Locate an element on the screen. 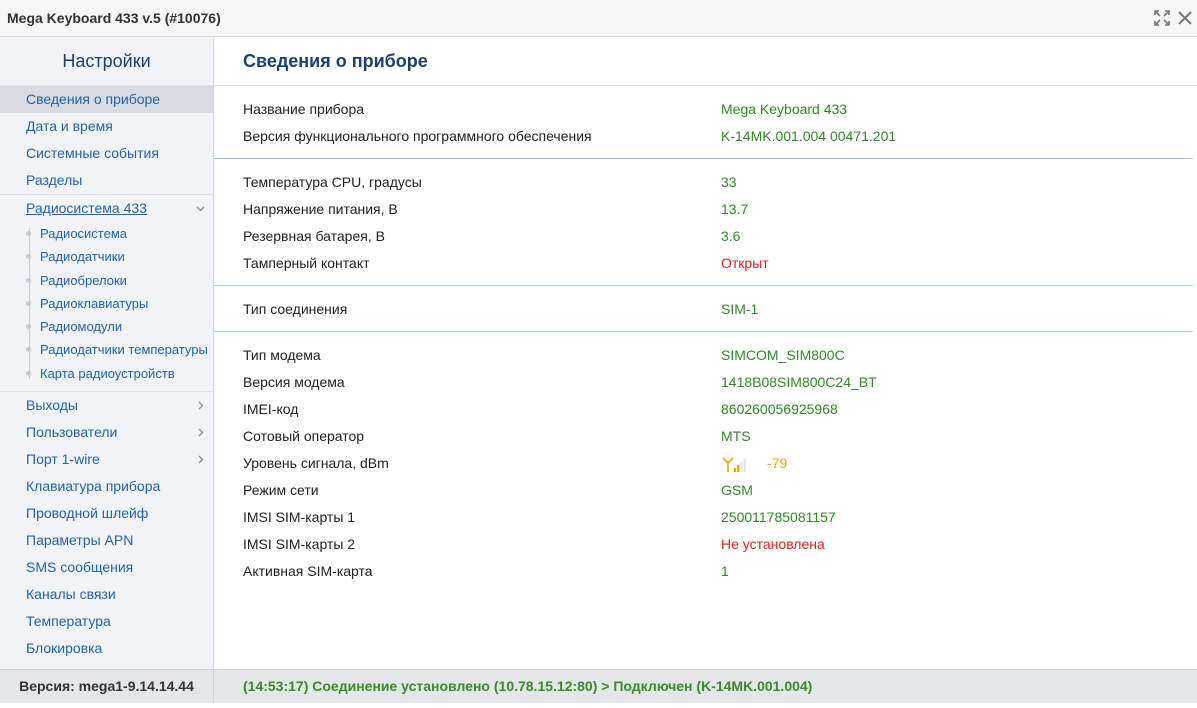 This screenshot has width=1197, height=708. sidebar-item: Проводной шлейф is located at coordinates (106, 513).